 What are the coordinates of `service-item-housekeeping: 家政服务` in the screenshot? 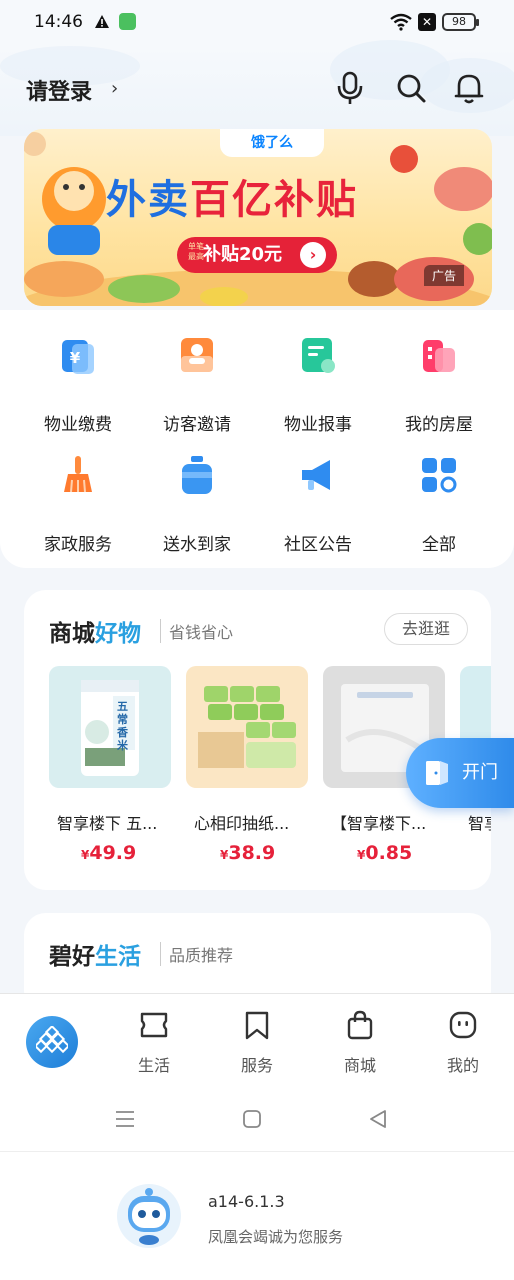 It's located at (78, 497).